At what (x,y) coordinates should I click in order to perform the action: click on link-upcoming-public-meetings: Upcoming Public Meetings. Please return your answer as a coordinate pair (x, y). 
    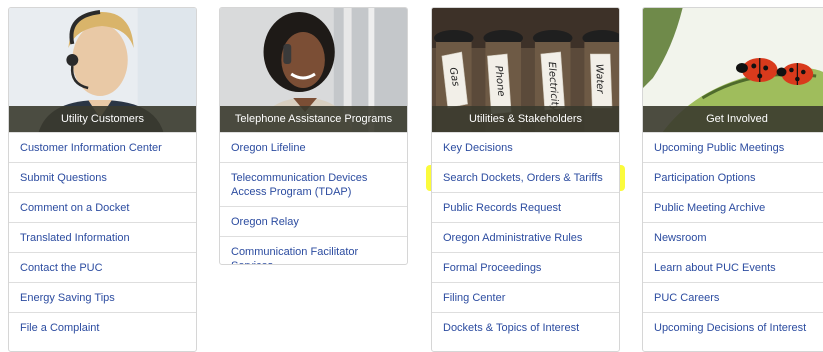
    Looking at the image, I should click on (733, 147).